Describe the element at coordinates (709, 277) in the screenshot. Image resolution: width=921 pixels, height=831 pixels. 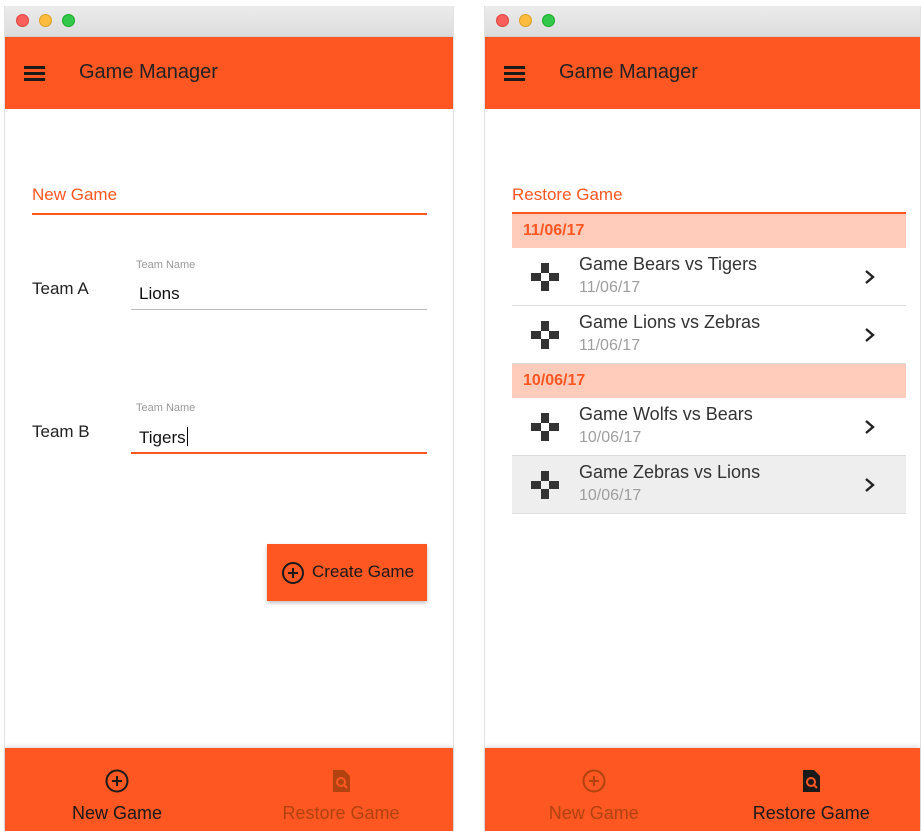
I see `game-list-item: Game Bears vs Tigers 11/06/17` at that location.